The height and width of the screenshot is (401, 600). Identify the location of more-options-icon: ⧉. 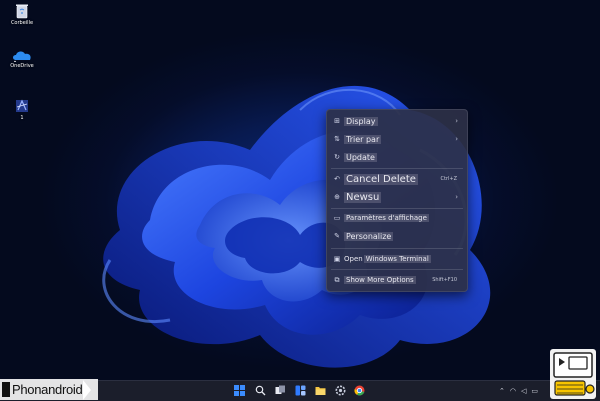
(337, 279).